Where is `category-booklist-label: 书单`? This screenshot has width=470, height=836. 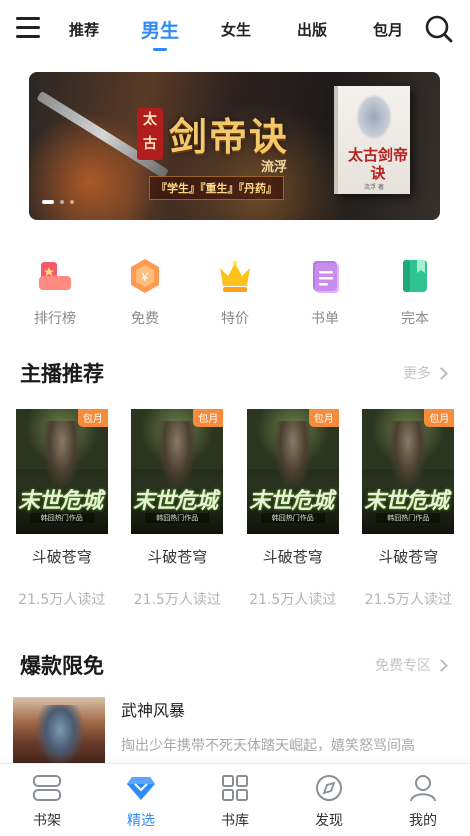 category-booklist-label: 书单 is located at coordinates (325, 319).